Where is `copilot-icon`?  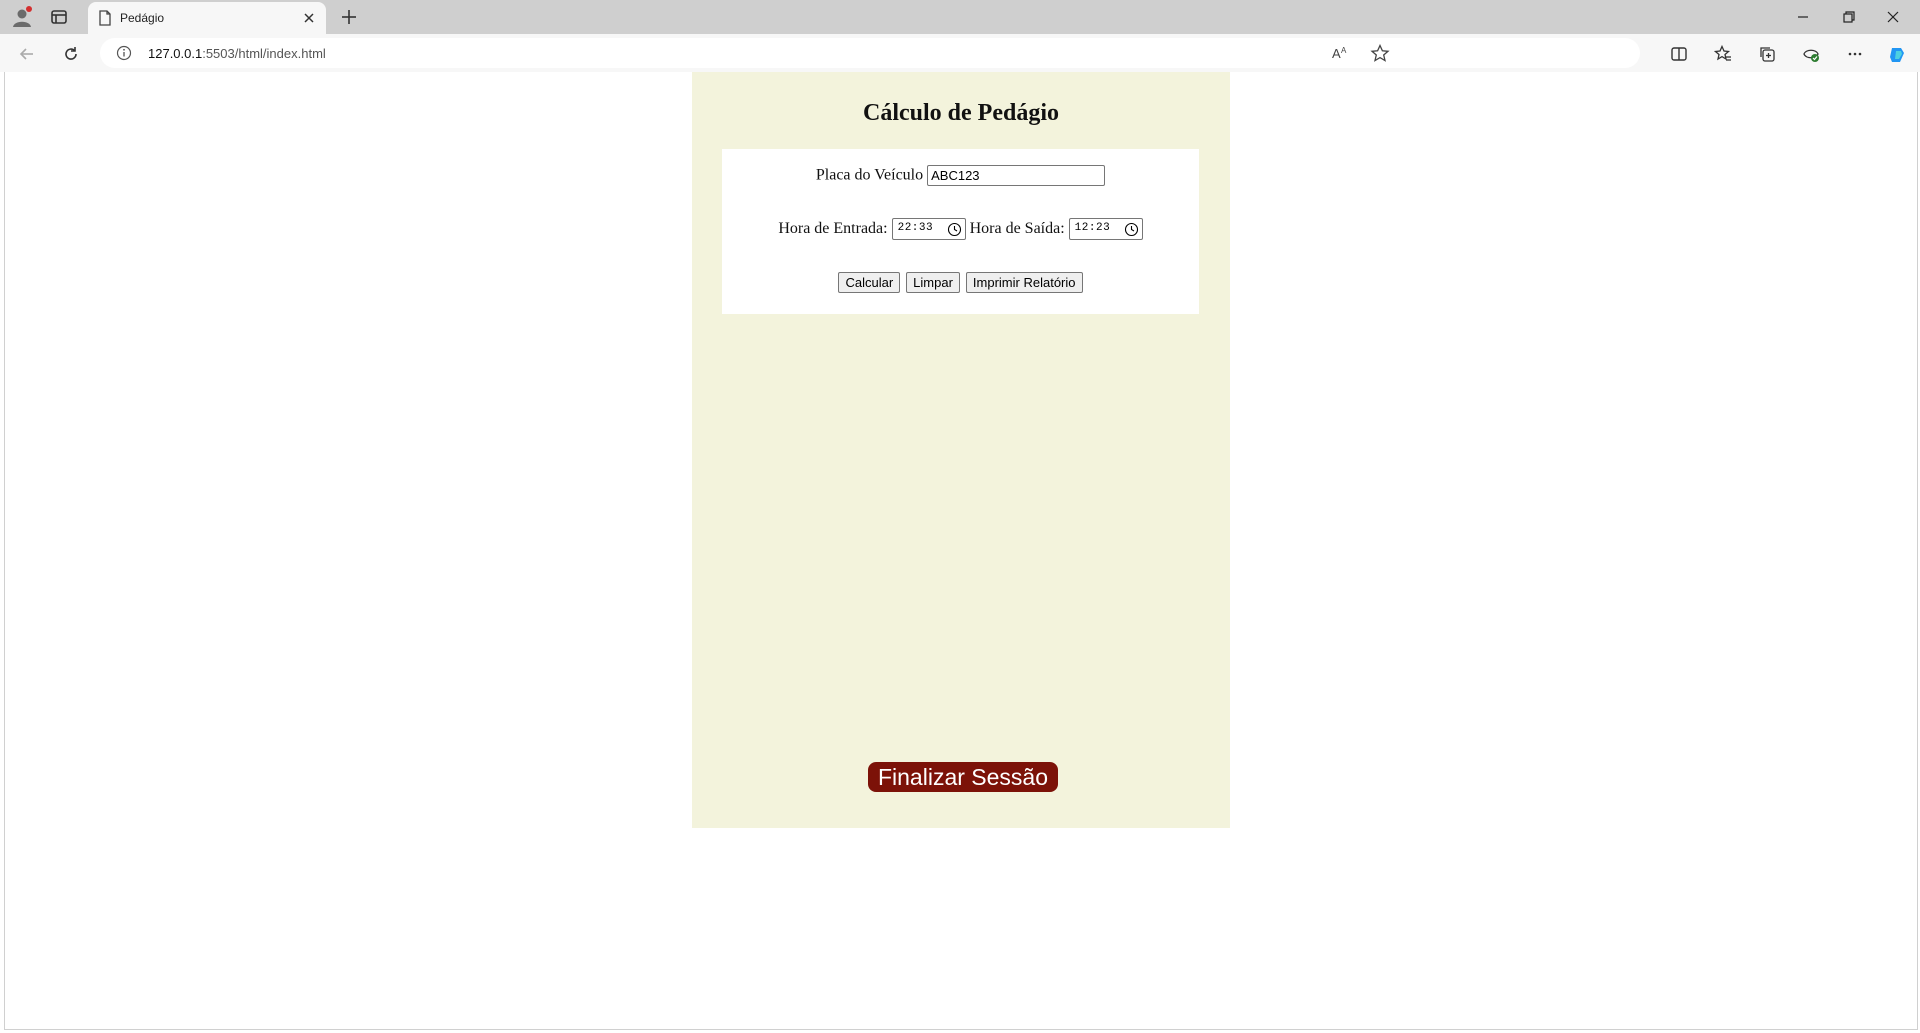
copilot-icon is located at coordinates (1897, 54).